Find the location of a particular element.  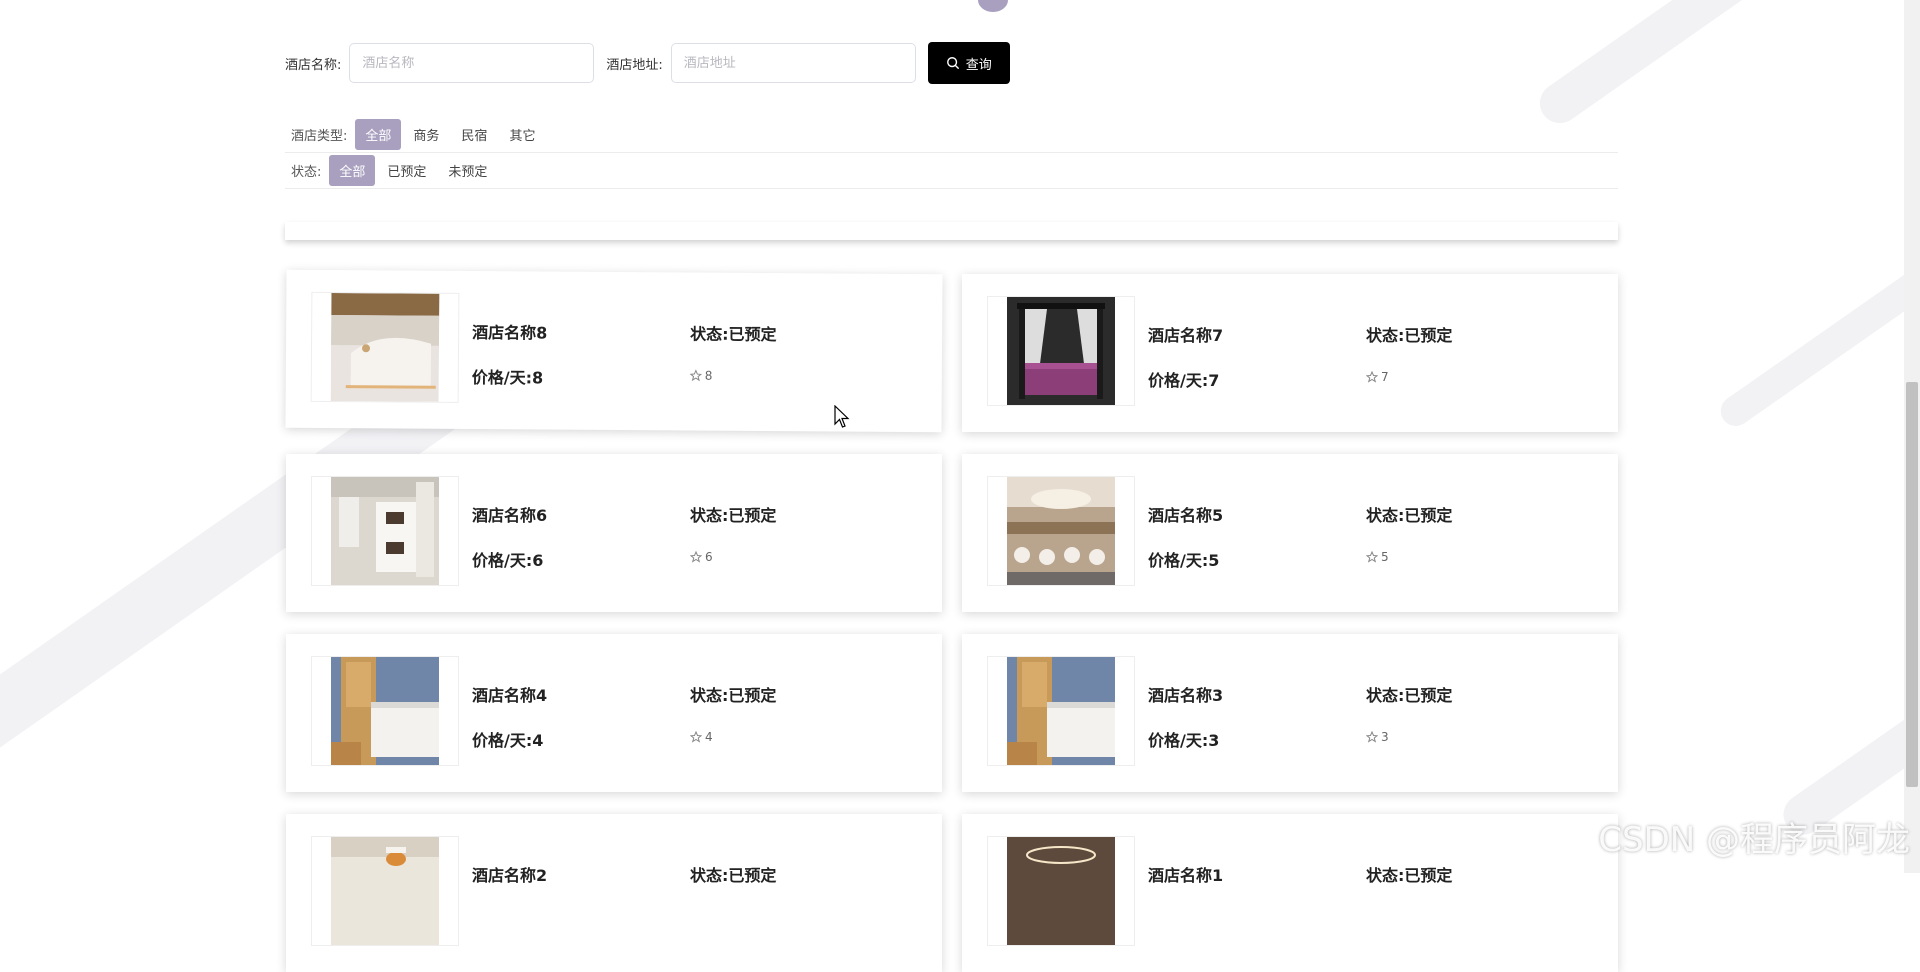

search-button-label: 查询 is located at coordinates (978, 65).